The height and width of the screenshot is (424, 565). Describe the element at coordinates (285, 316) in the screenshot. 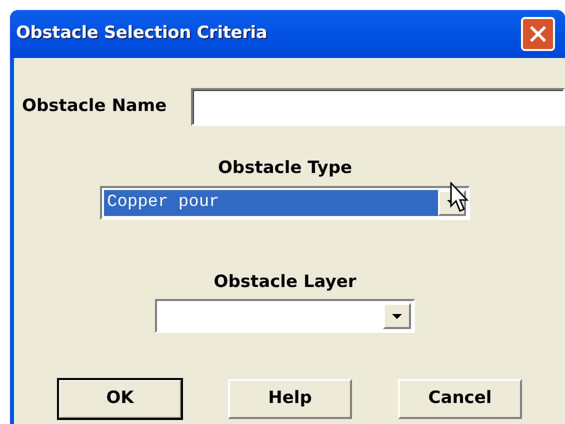

I see `dropdown-field` at that location.